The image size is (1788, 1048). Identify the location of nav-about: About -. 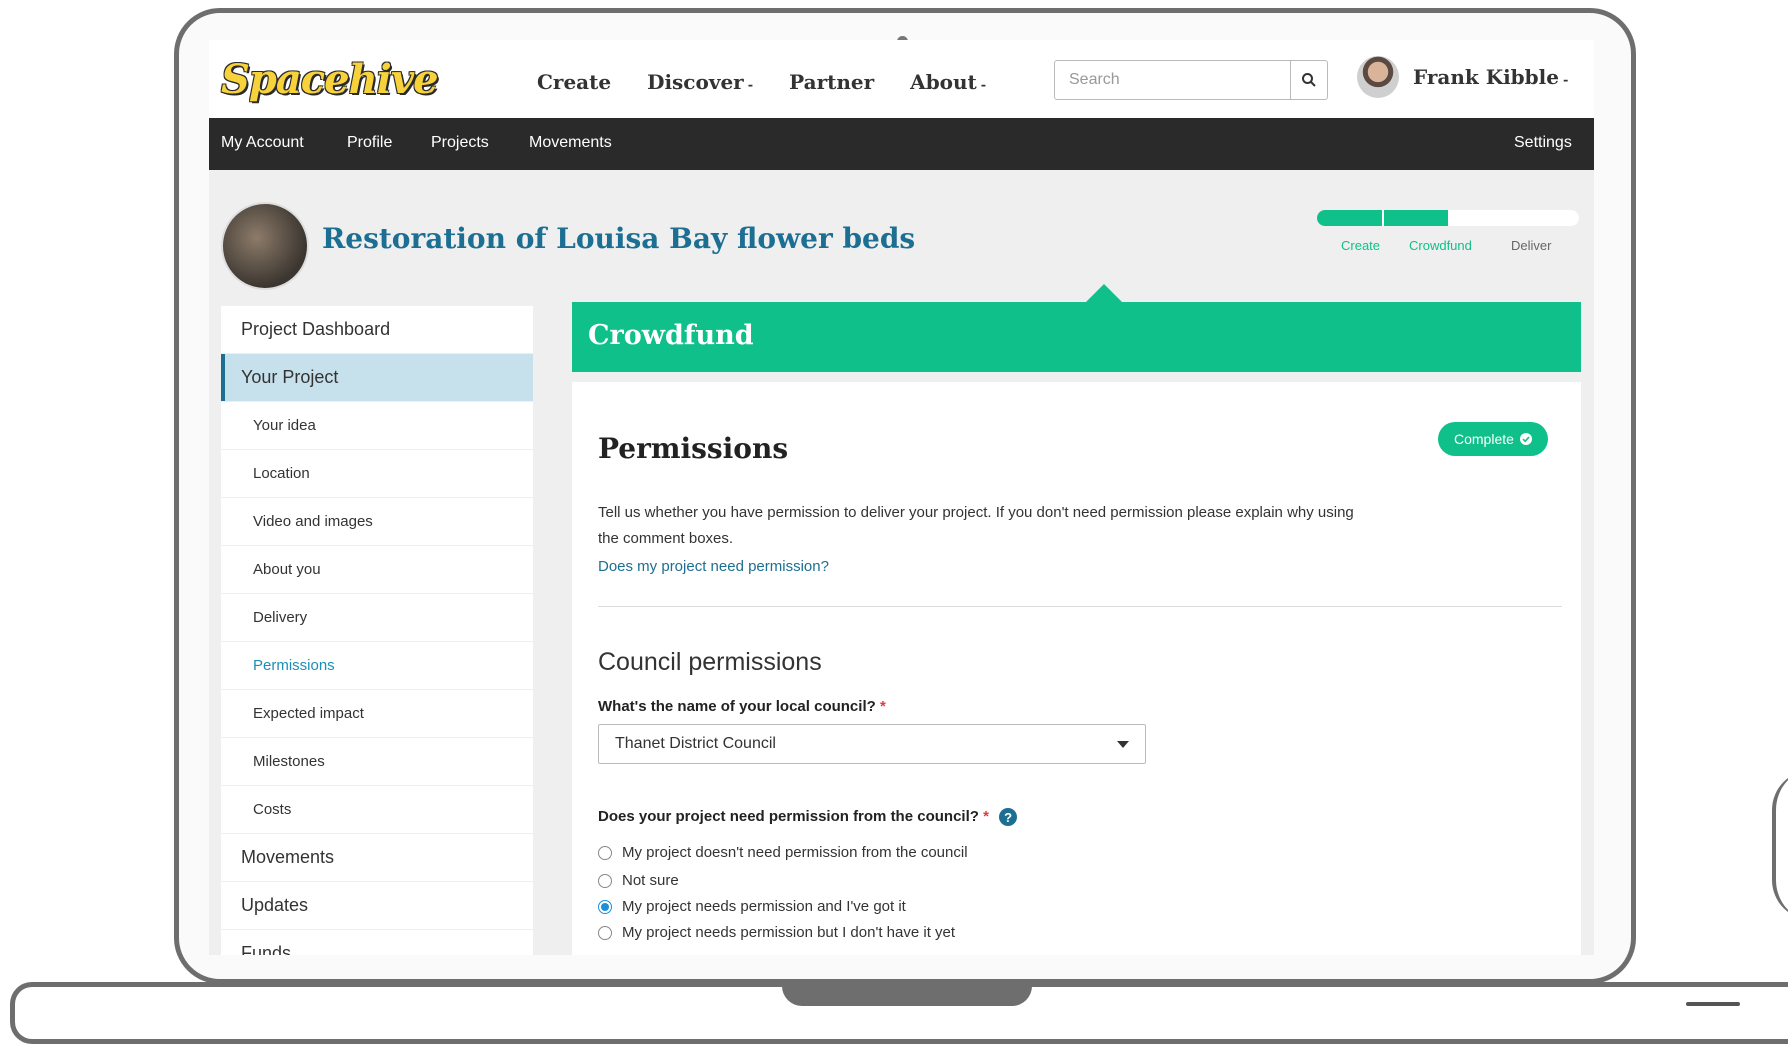
(948, 82).